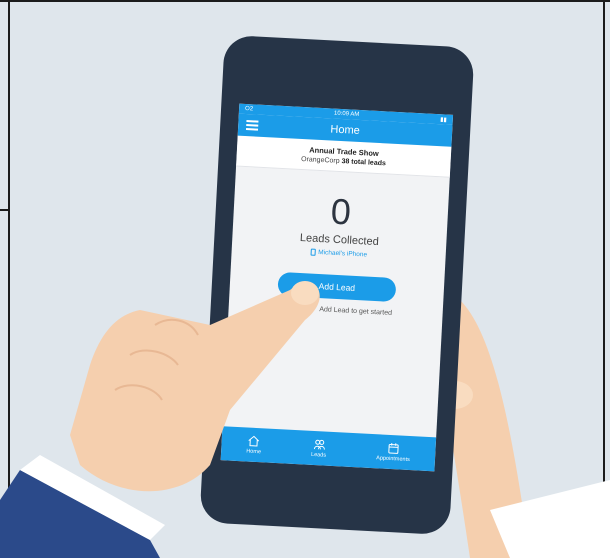  What do you see at coordinates (252, 125) in the screenshot?
I see `hamburger-menu-icon` at bounding box center [252, 125].